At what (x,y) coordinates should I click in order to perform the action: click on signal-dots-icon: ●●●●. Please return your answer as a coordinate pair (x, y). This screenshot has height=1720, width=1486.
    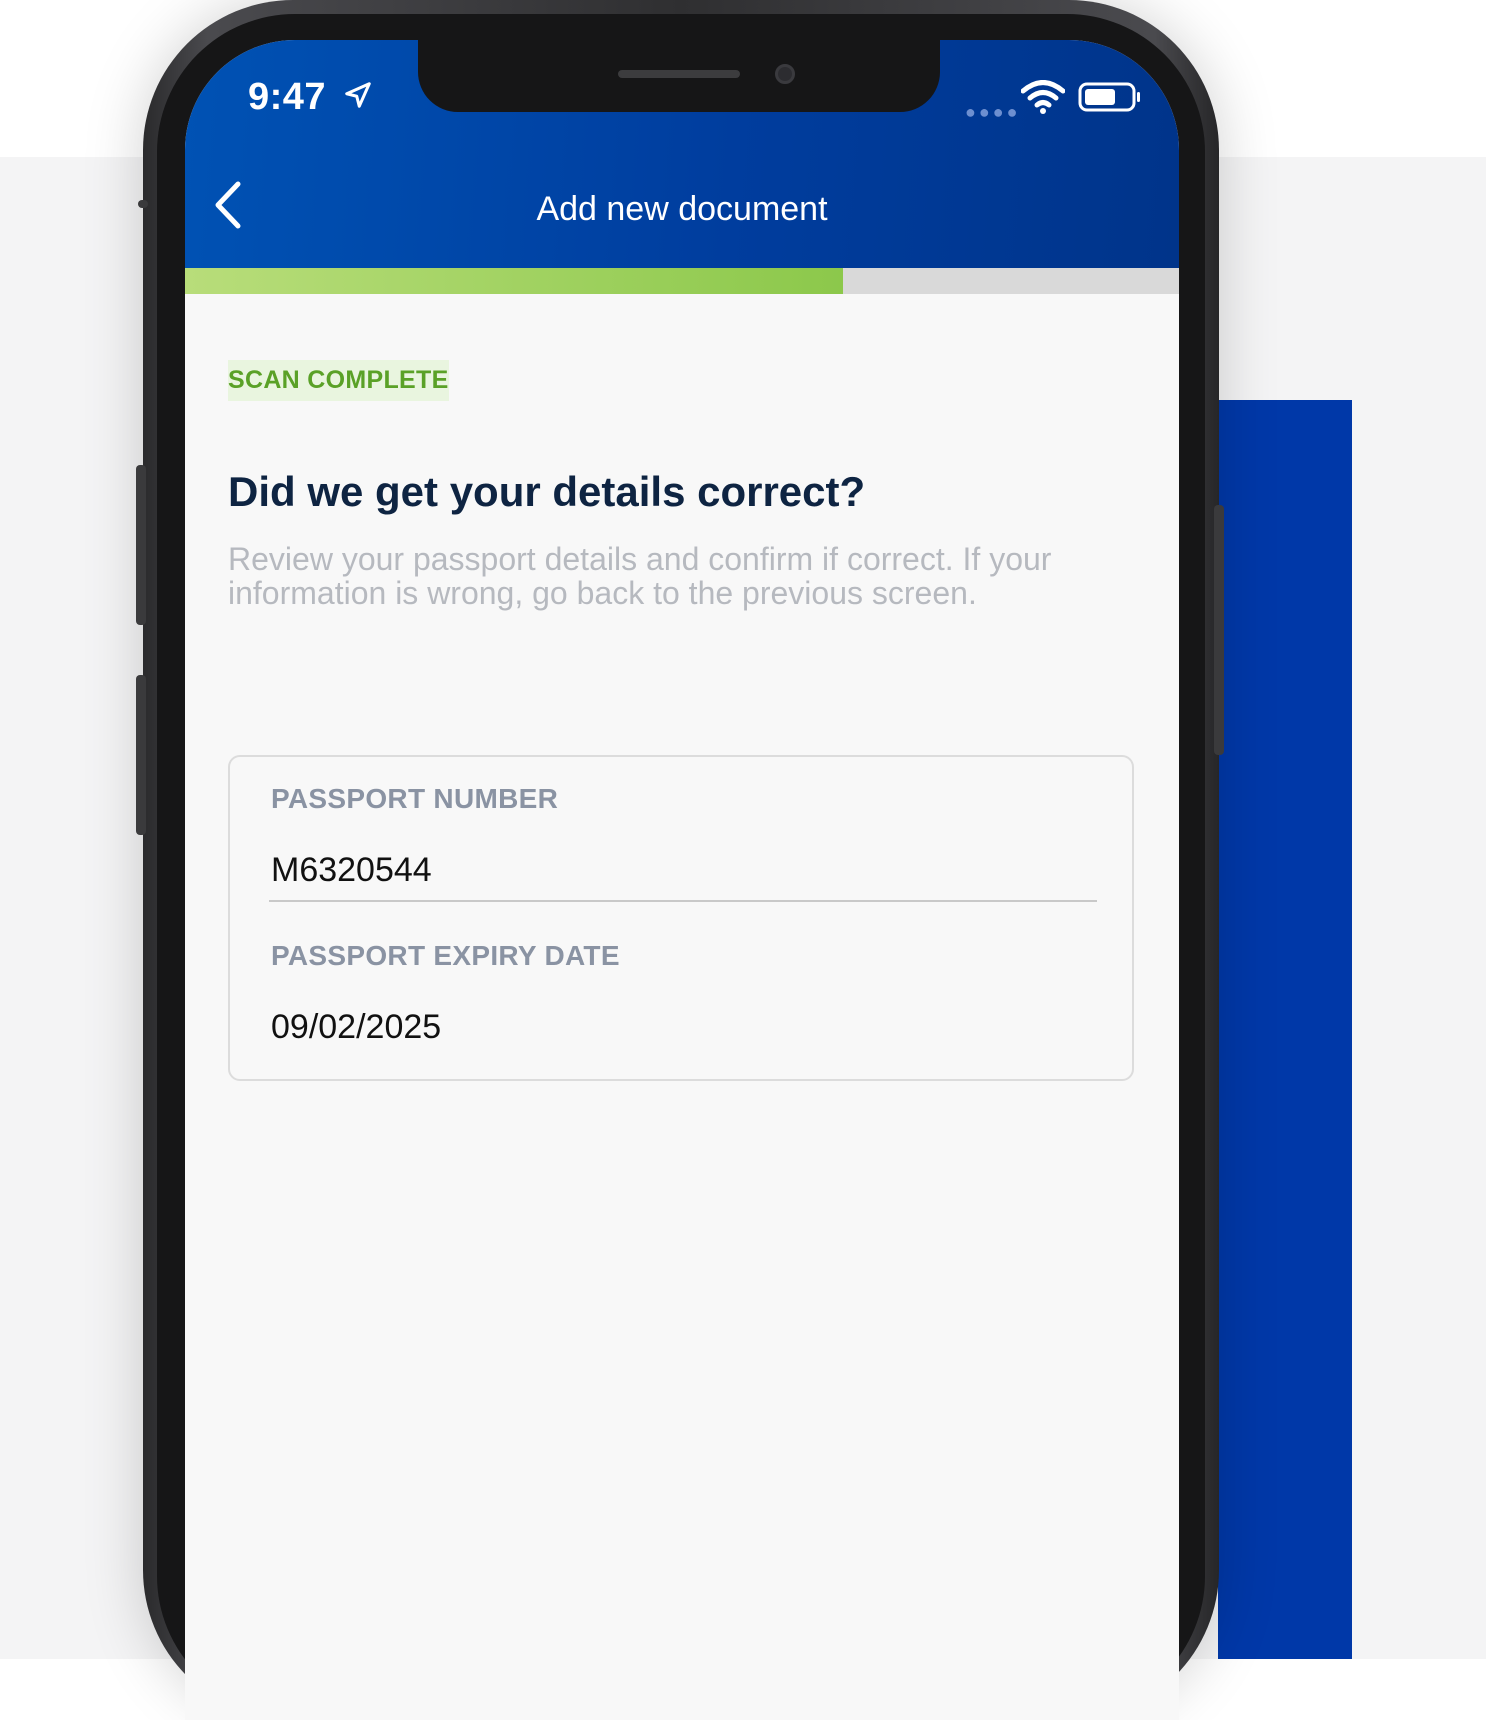
    Looking at the image, I should click on (993, 112).